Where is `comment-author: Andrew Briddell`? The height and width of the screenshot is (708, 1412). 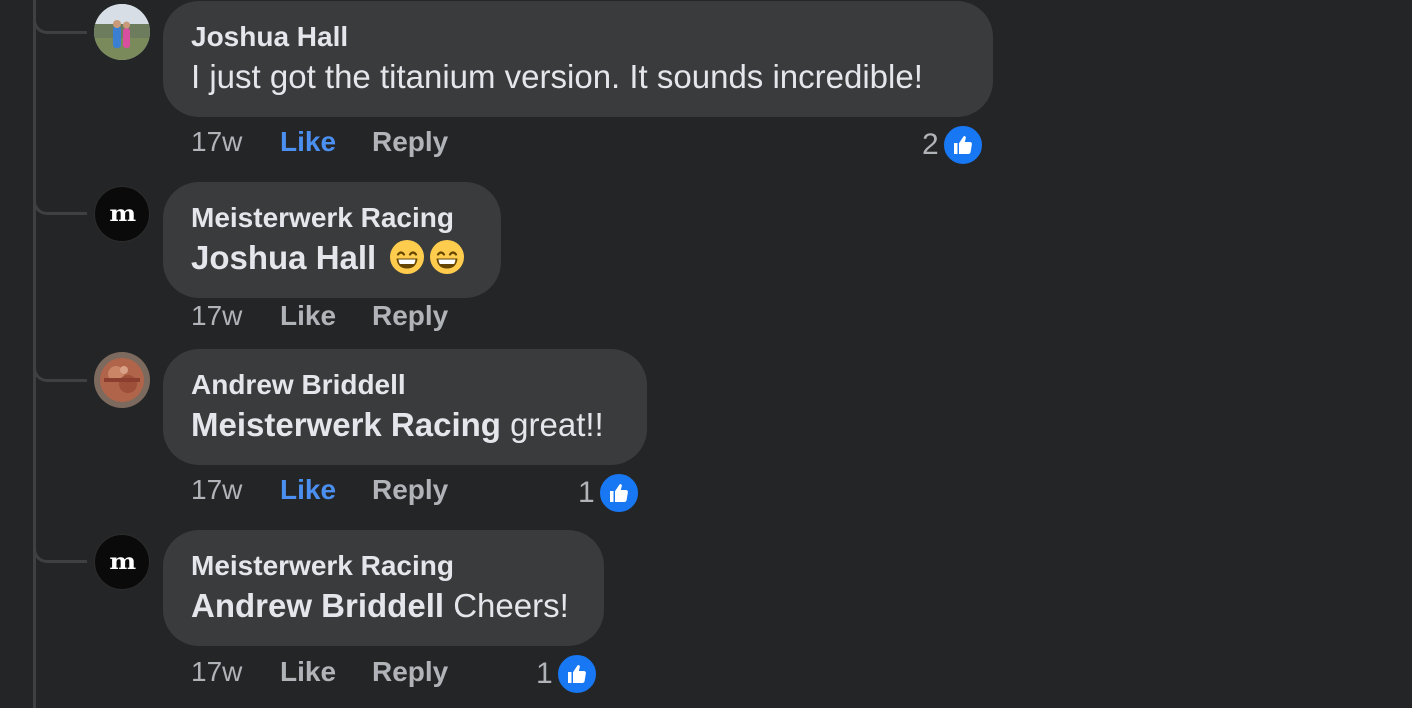
comment-author: Andrew Briddell is located at coordinates (405, 385).